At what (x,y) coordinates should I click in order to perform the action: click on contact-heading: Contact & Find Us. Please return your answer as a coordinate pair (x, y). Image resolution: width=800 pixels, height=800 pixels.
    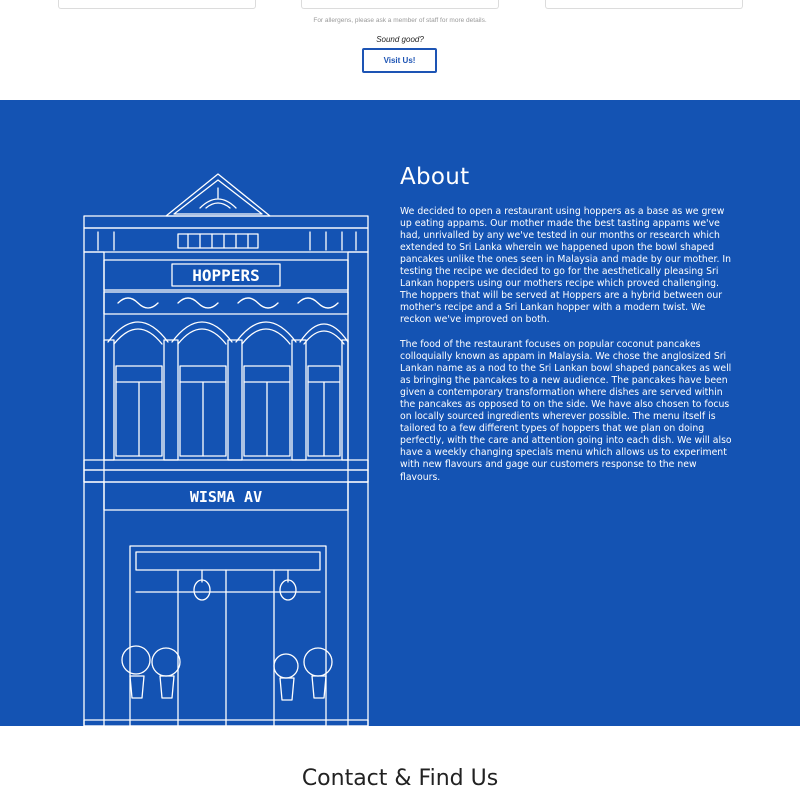
    Looking at the image, I should click on (400, 778).